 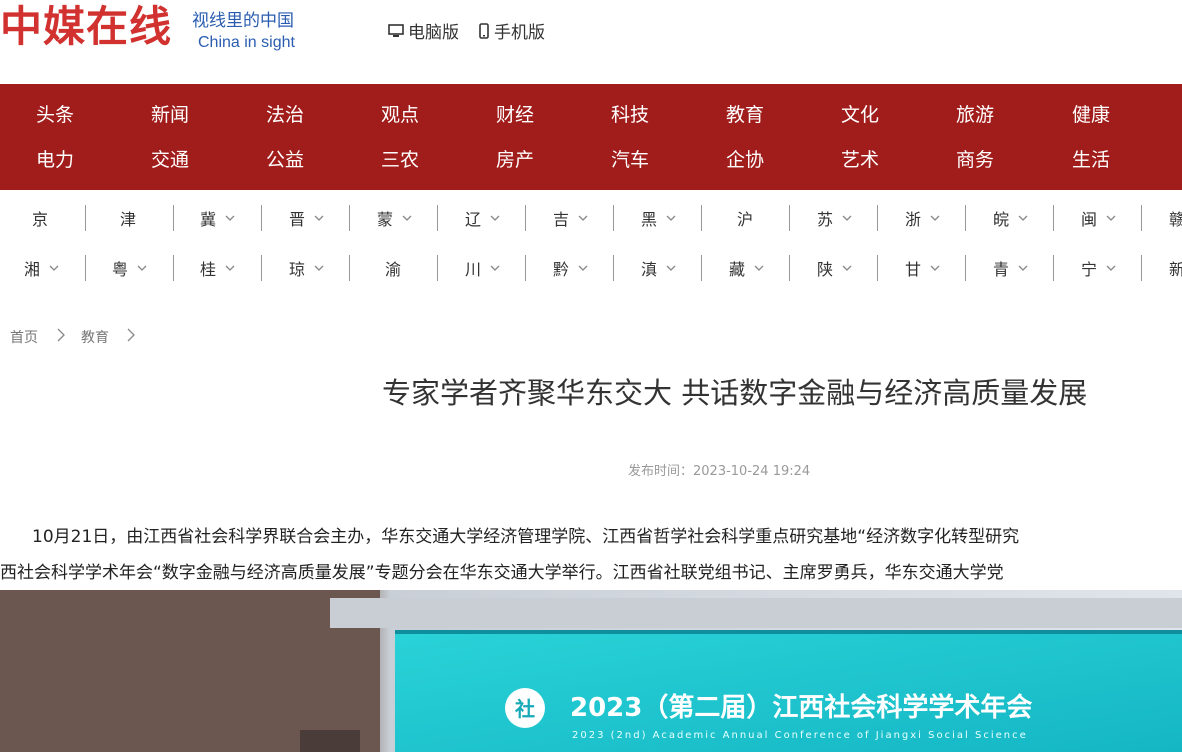 What do you see at coordinates (825, 269) in the screenshot?
I see `province-label: 陕` at bounding box center [825, 269].